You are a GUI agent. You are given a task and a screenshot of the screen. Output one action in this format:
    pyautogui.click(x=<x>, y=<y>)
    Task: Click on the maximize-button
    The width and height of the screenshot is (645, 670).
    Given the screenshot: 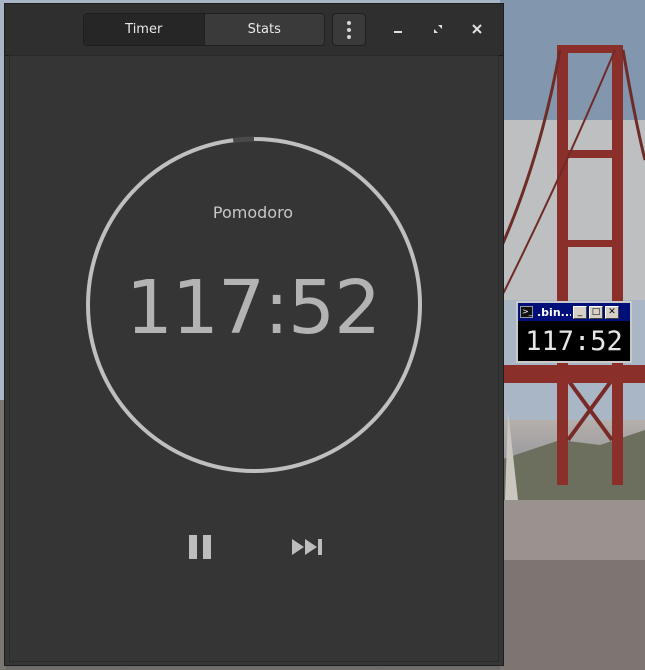 What is the action you would take?
    pyautogui.click(x=438, y=29)
    